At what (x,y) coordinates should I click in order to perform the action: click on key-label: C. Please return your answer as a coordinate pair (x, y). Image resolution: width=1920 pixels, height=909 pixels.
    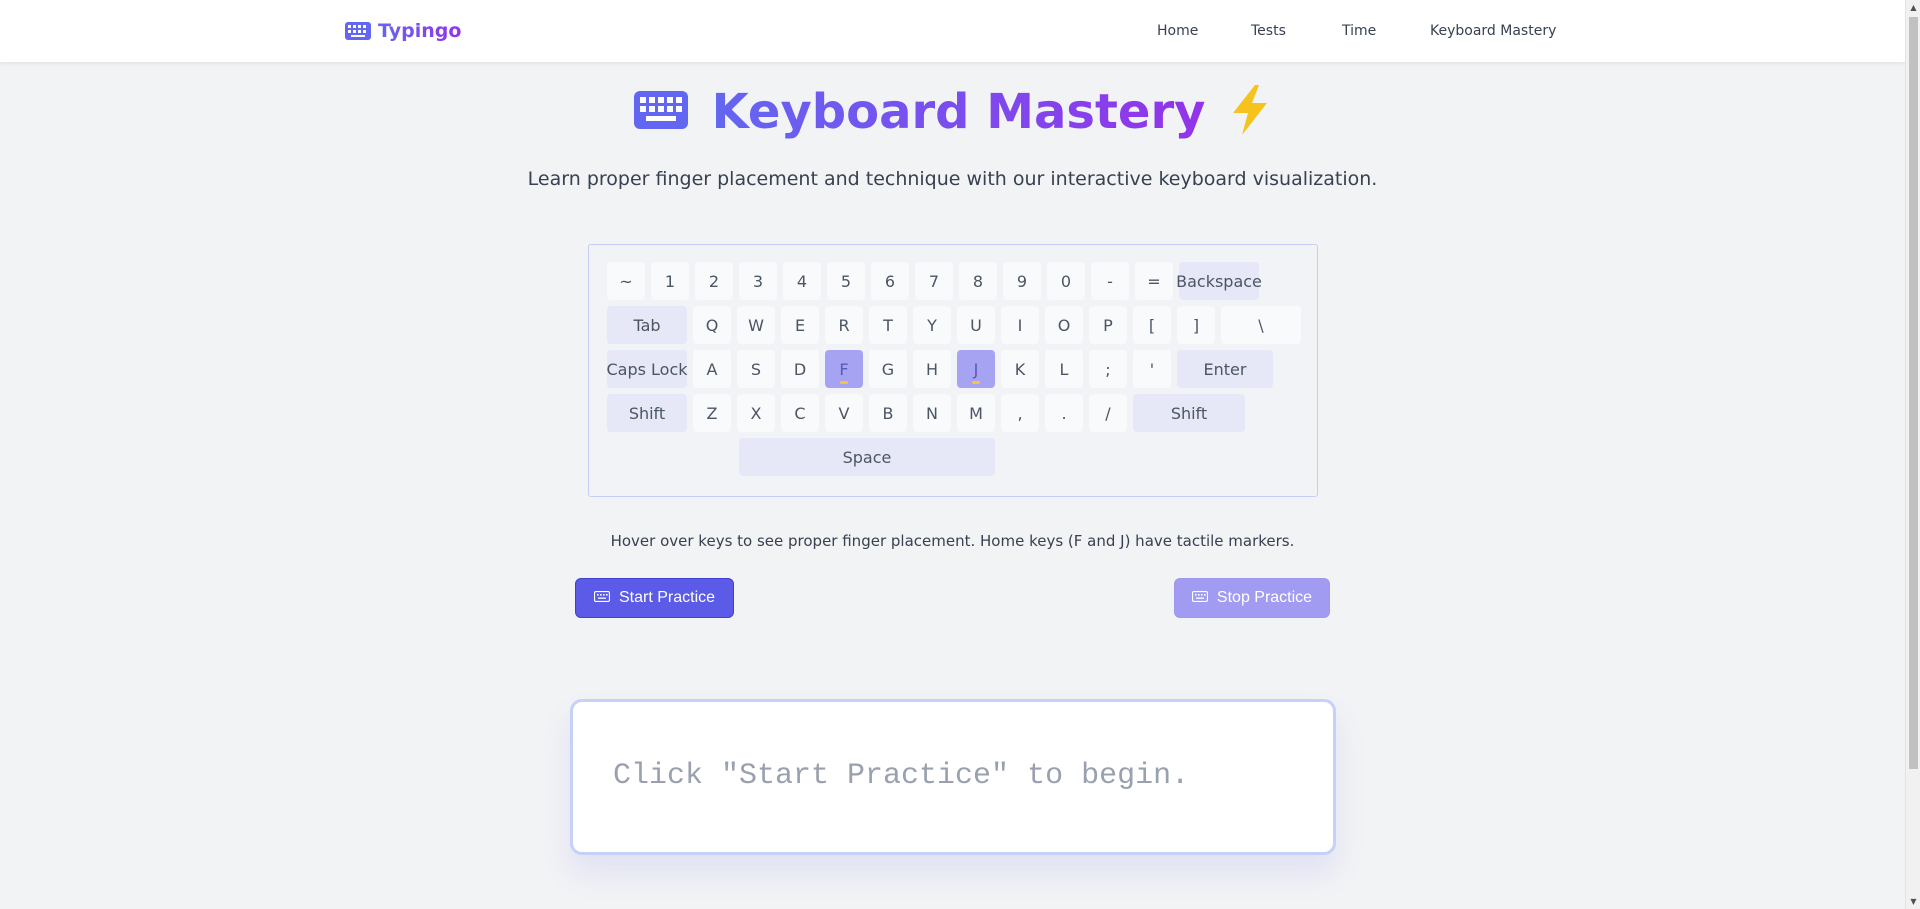
    Looking at the image, I should click on (800, 413).